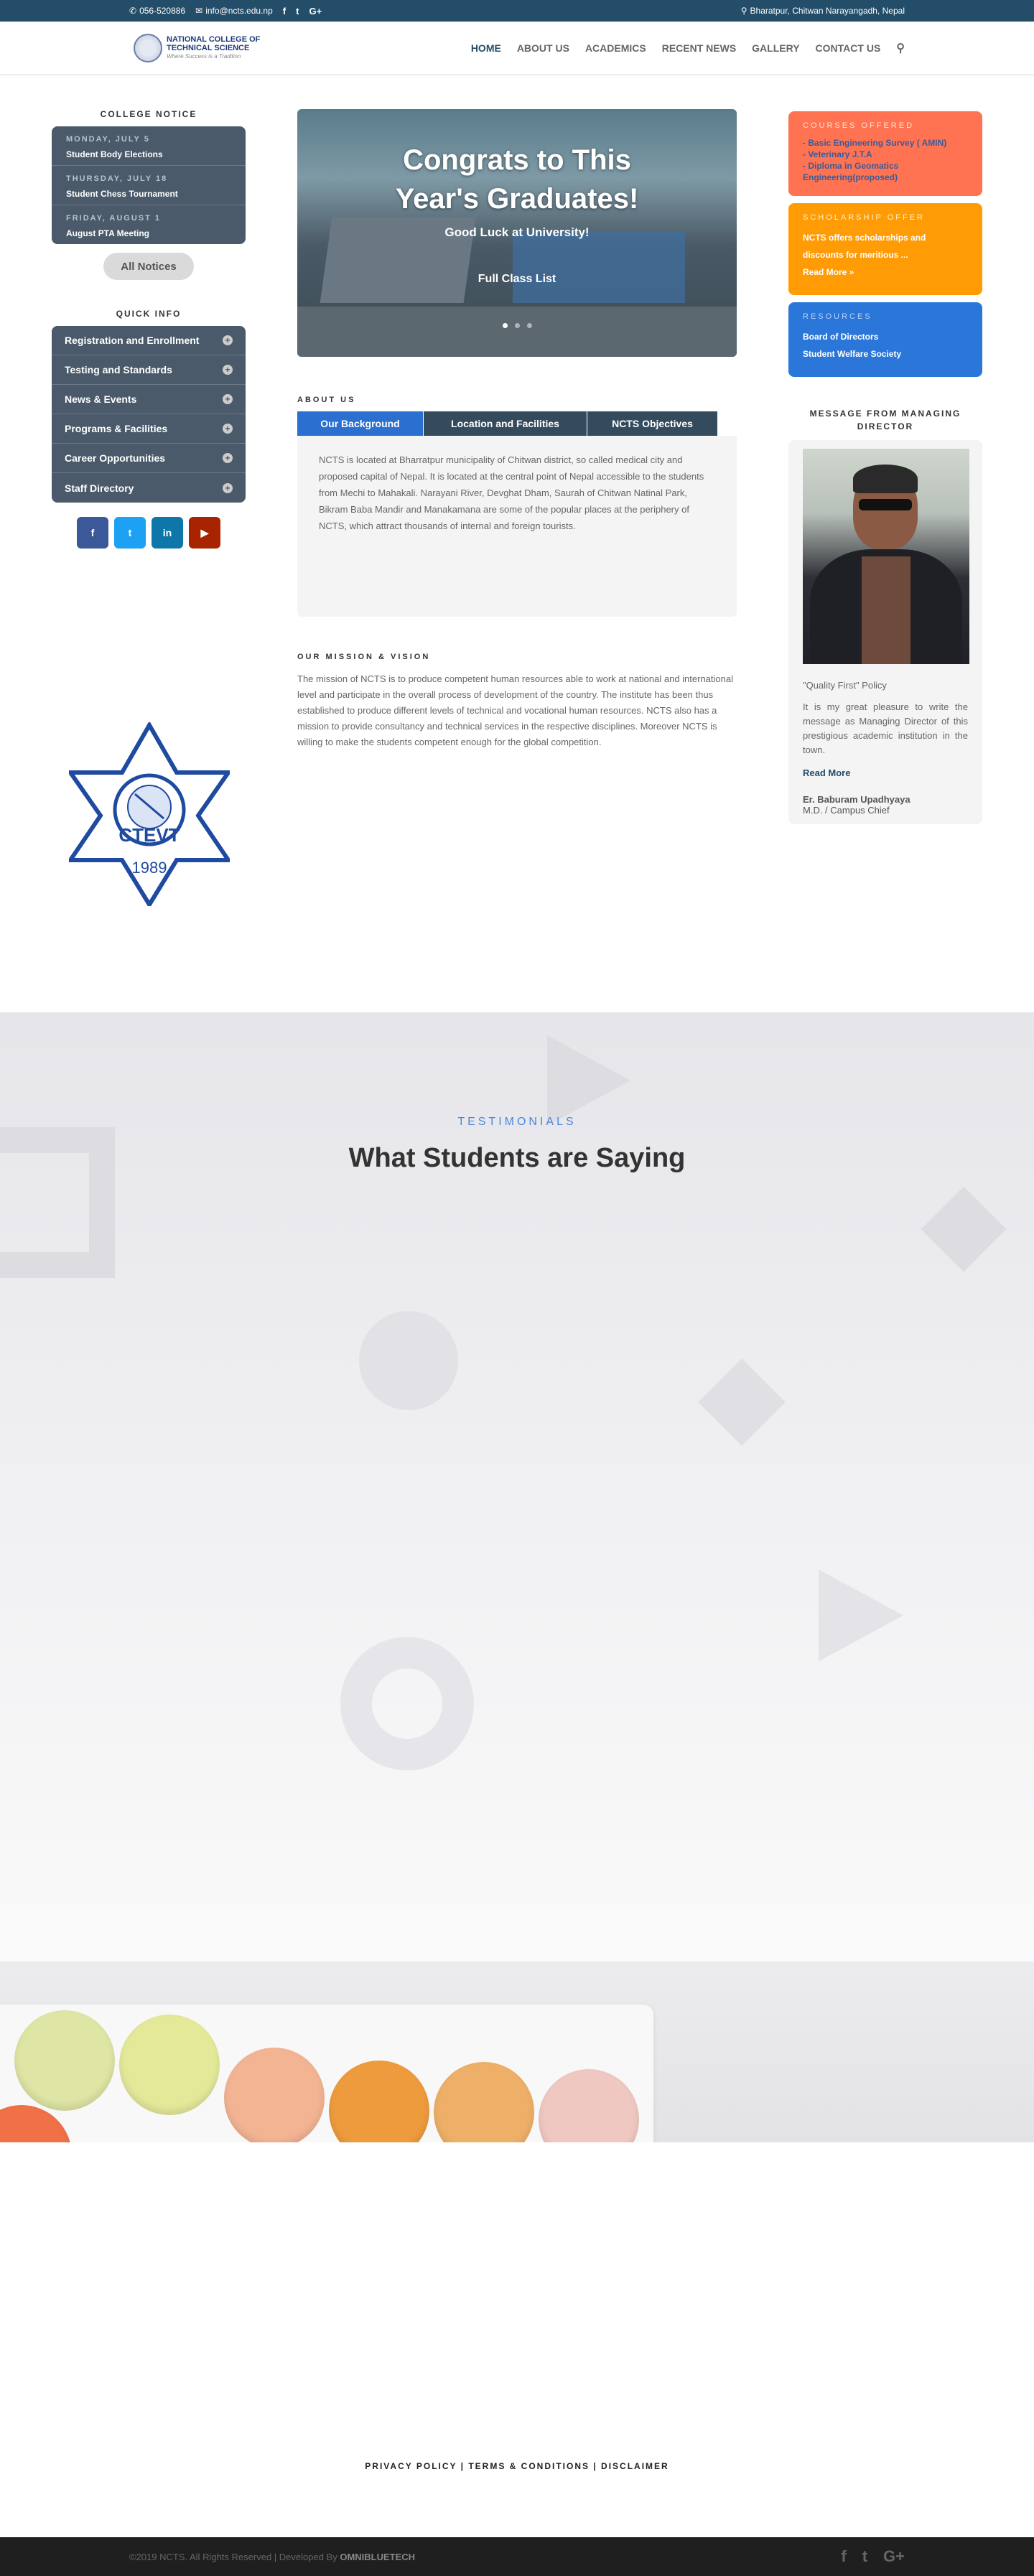 This screenshot has width=1034, height=2576. Describe the element at coordinates (148, 266) in the screenshot. I see `all-notices-button: All Notices` at that location.